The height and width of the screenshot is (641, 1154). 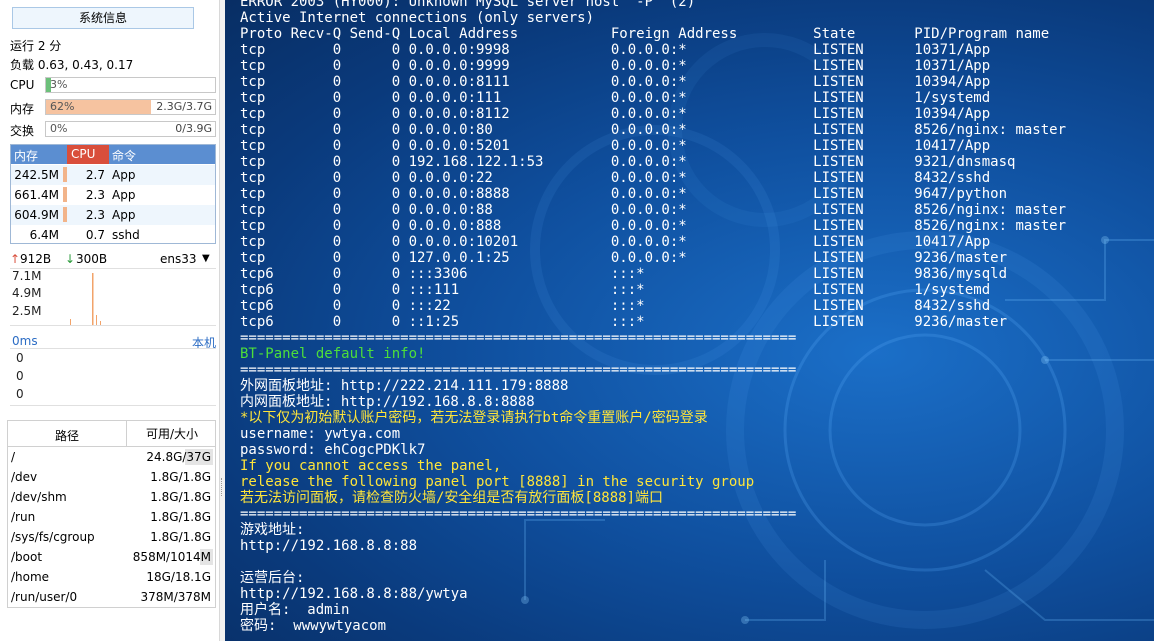 What do you see at coordinates (404, 386) in the screenshot?
I see `terminal-line: 外网面板地址: http://222.214.111.179:8888` at bounding box center [404, 386].